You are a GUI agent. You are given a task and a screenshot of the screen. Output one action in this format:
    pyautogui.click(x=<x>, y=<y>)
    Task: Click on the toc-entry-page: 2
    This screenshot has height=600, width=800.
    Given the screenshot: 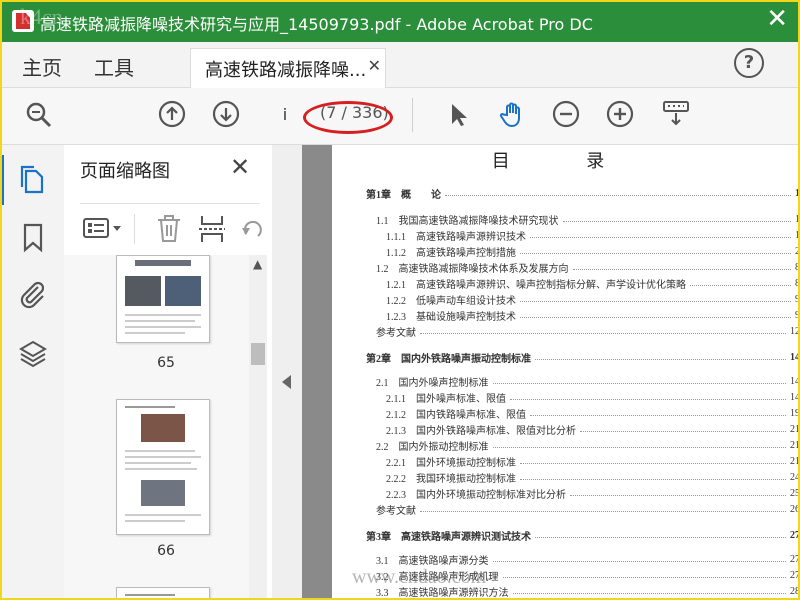 What is the action you would take?
    pyautogui.click(x=797, y=251)
    